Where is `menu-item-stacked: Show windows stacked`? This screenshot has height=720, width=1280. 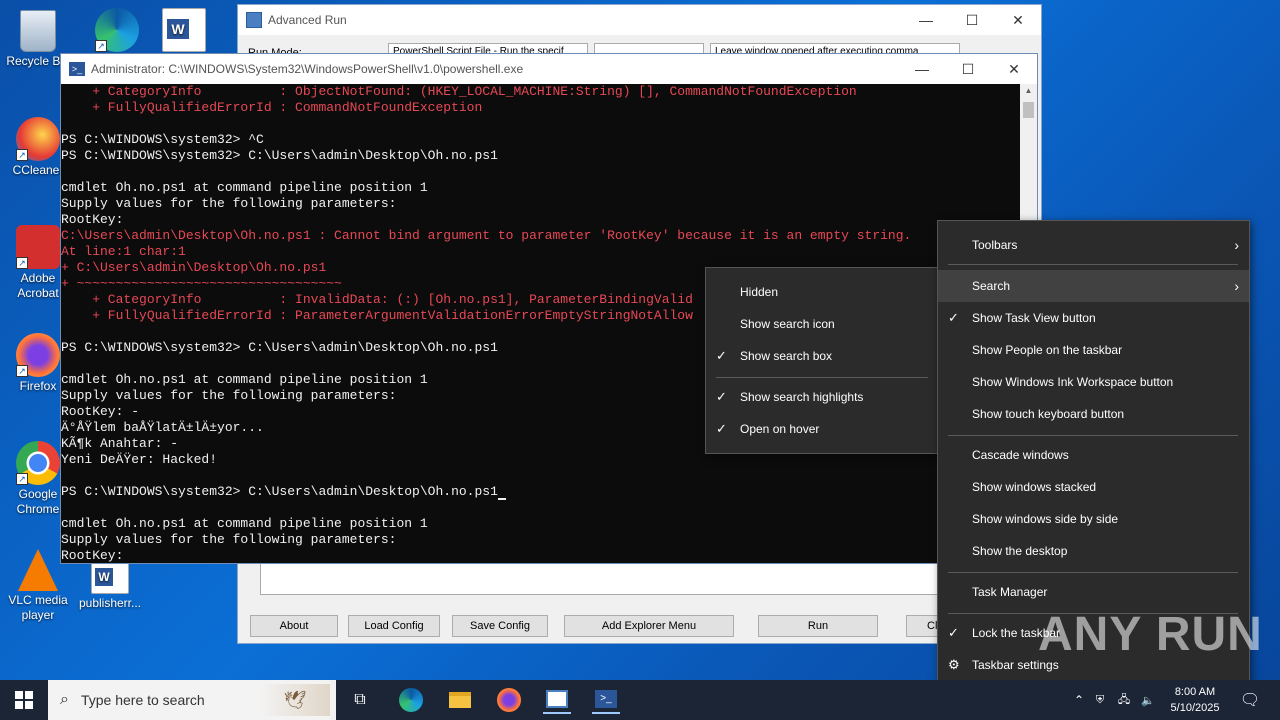 menu-item-stacked: Show windows stacked is located at coordinates (1093, 487).